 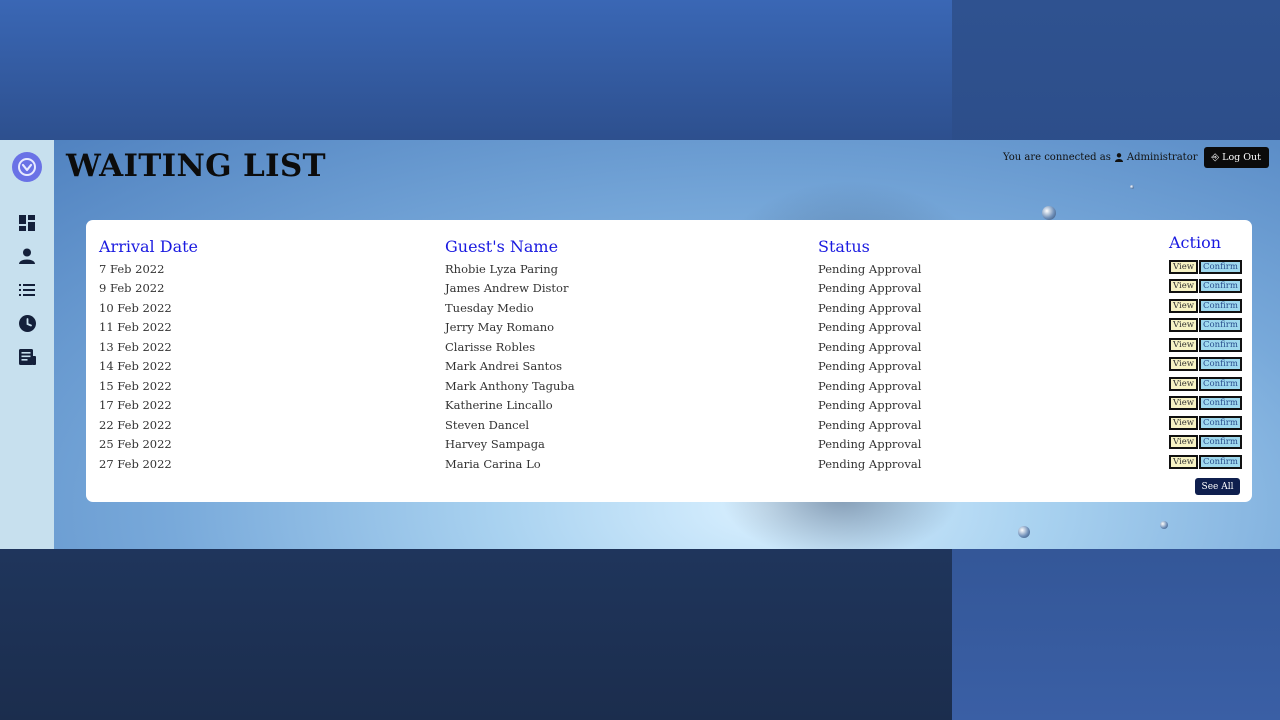 I want to click on arrival-date-cell: 22 Feb 2022, so click(x=135, y=424).